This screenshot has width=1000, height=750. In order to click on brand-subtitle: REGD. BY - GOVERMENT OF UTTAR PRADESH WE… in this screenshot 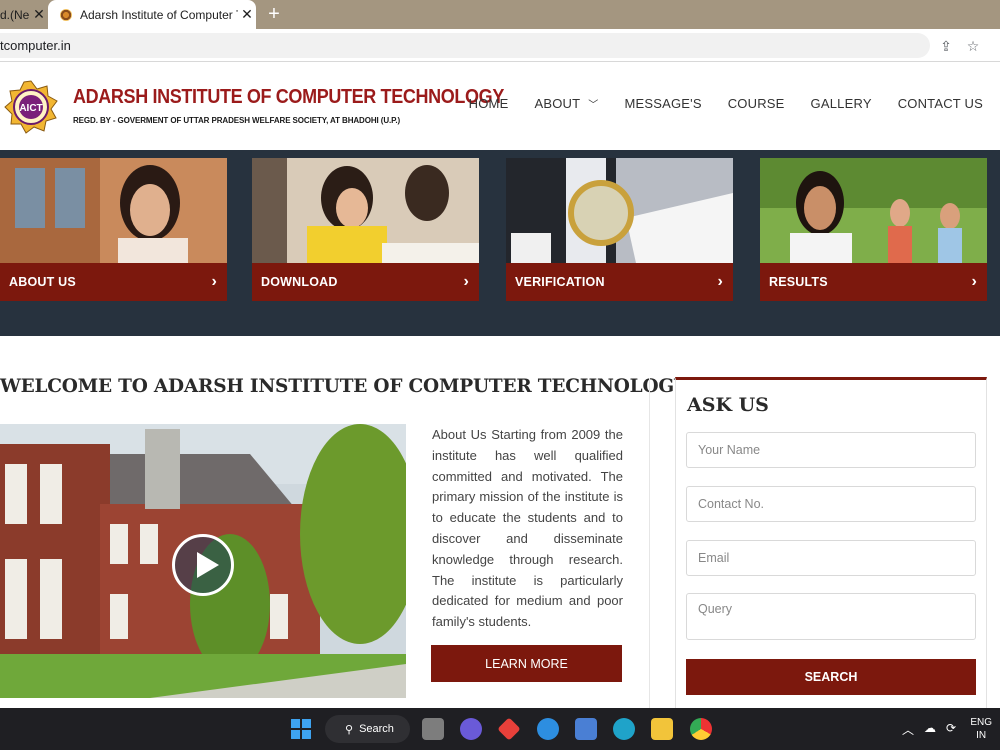, I will do `click(237, 120)`.